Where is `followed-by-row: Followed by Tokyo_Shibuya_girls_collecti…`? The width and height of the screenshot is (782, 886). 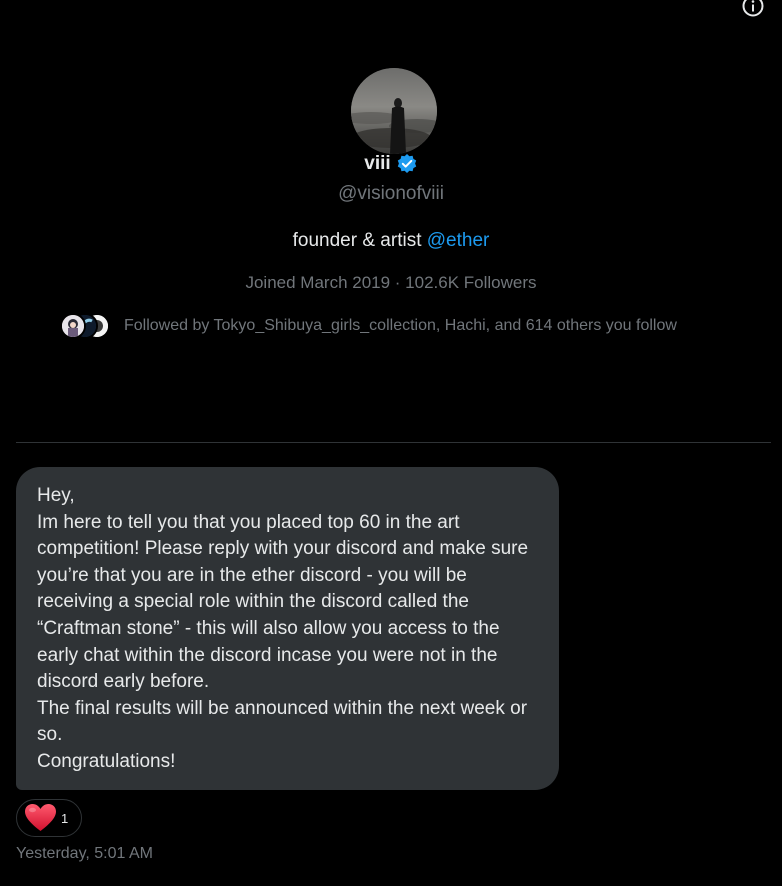 followed-by-row: Followed by Tokyo_Shibuya_girls_collecti… is located at coordinates (368, 326).